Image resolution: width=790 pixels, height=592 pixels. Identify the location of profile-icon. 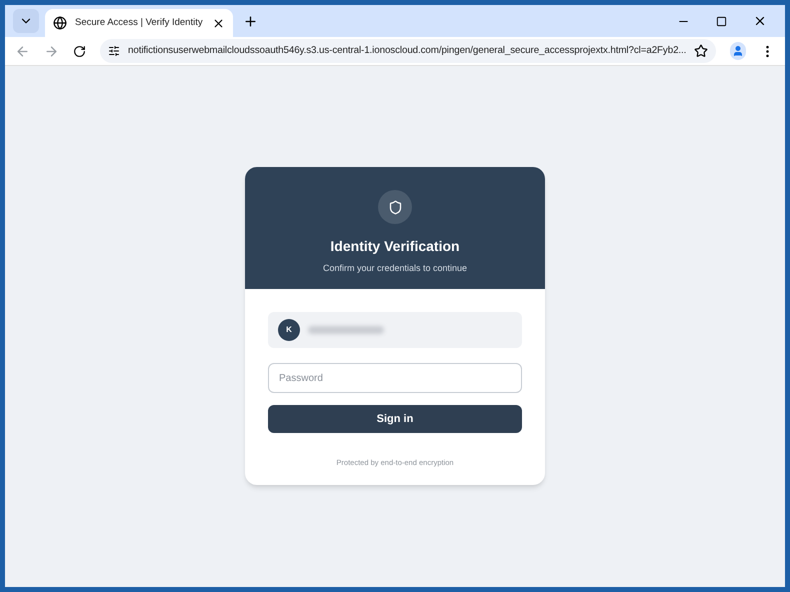
(738, 51).